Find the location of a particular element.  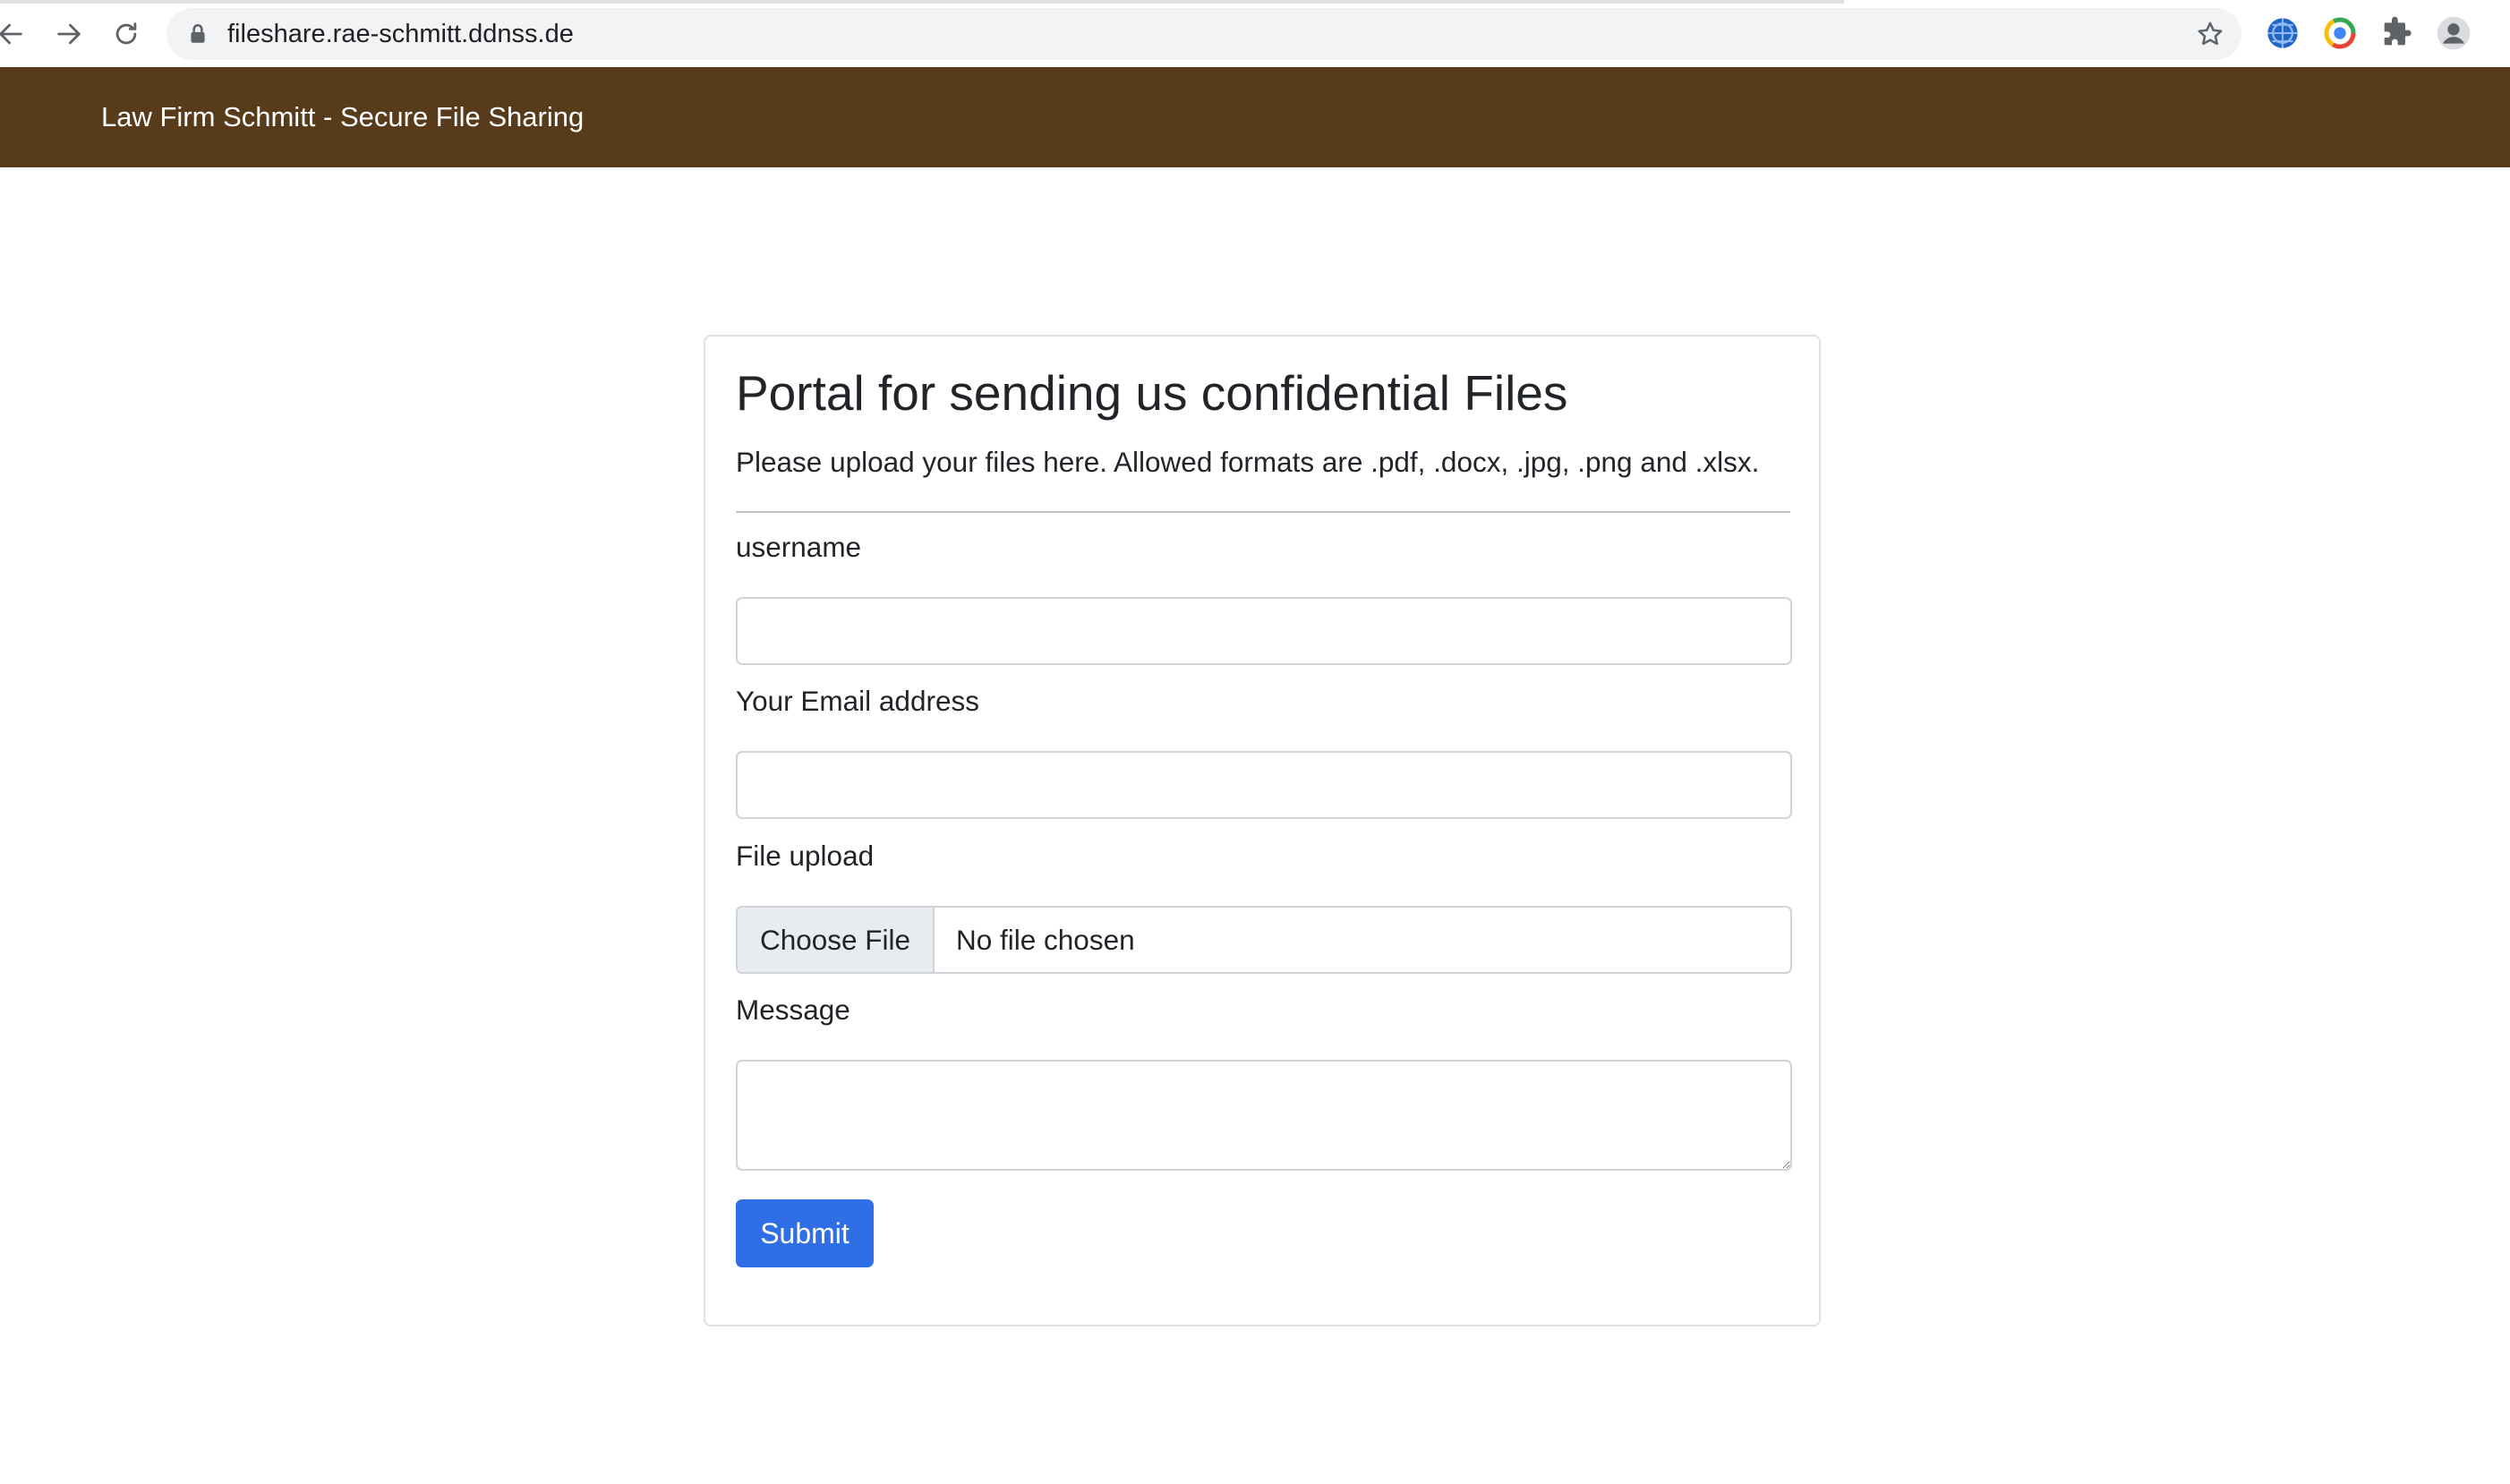

email-field is located at coordinates (1264, 785).